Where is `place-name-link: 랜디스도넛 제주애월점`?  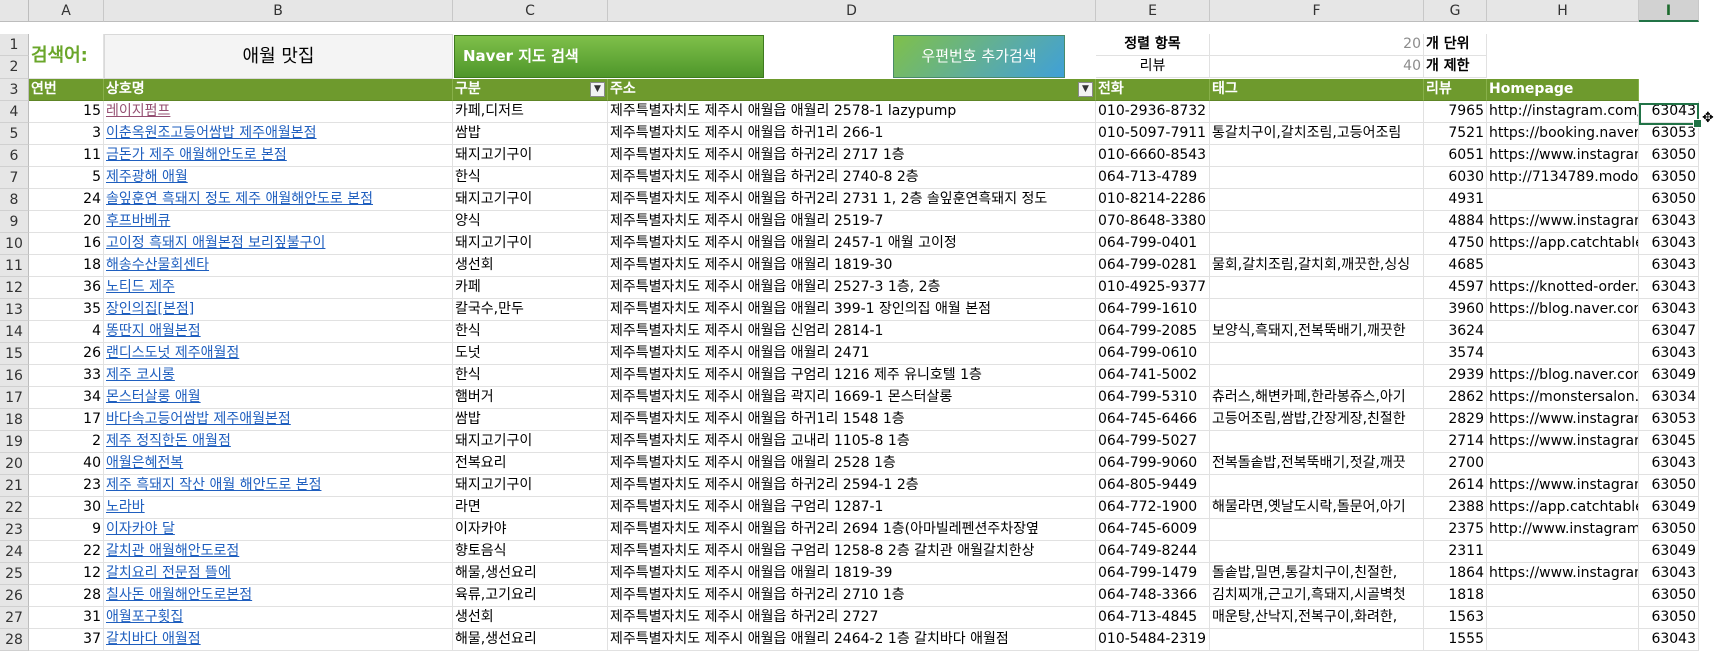
place-name-link: 랜디스도넛 제주애월점 is located at coordinates (278, 354).